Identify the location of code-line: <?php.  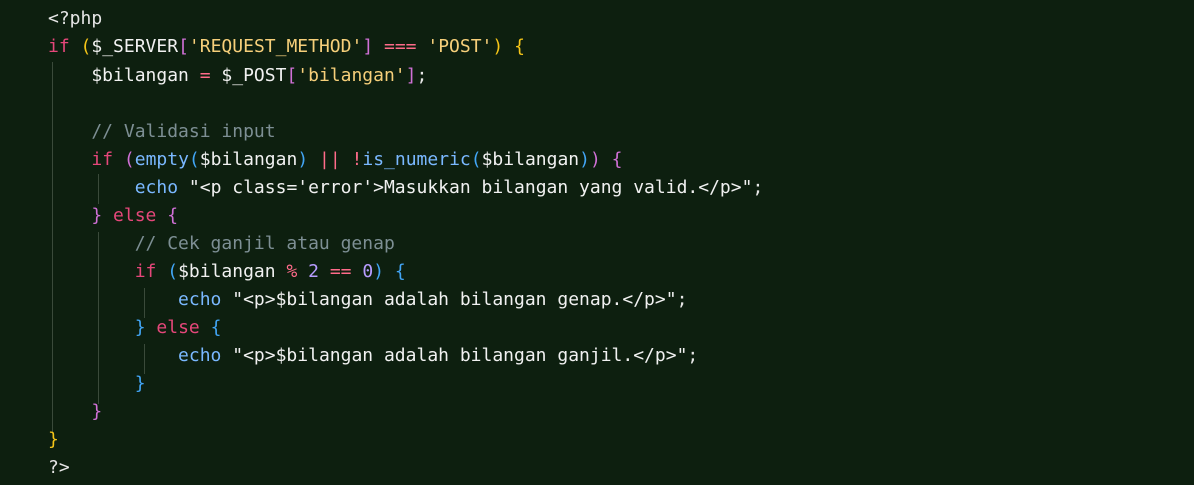
(75, 19).